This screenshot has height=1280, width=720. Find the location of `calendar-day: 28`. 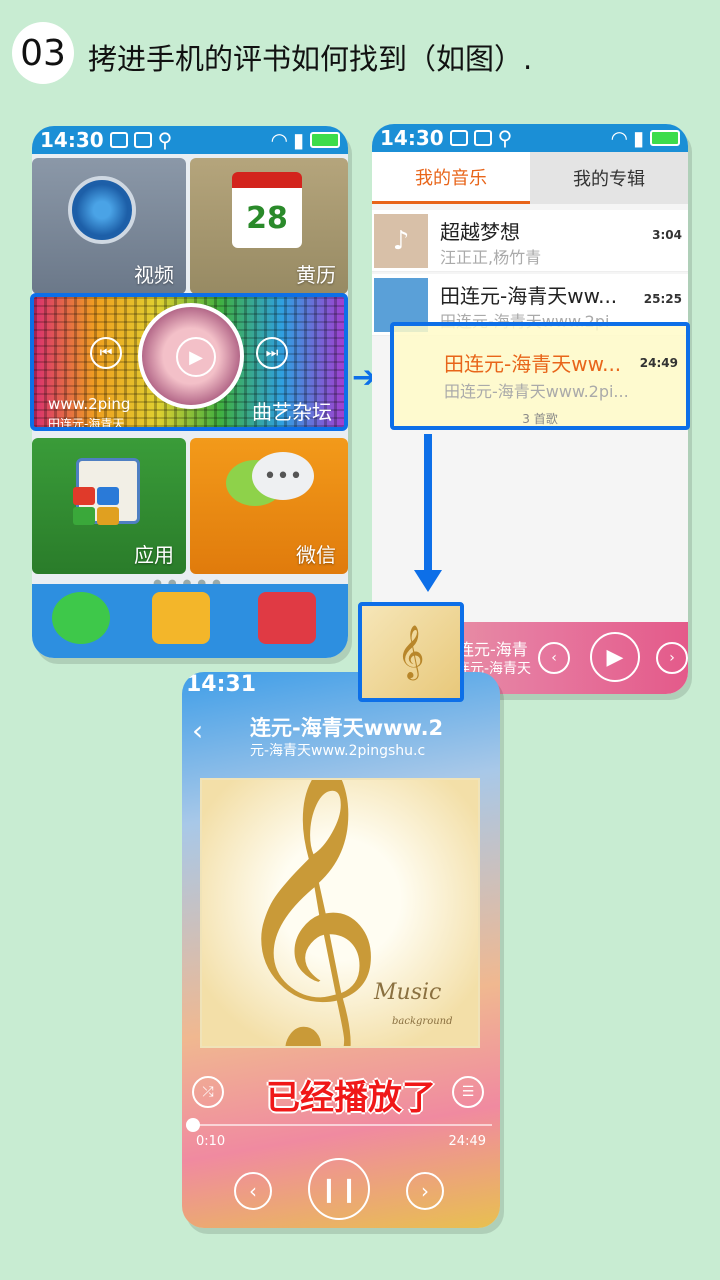

calendar-day: 28 is located at coordinates (267, 218).